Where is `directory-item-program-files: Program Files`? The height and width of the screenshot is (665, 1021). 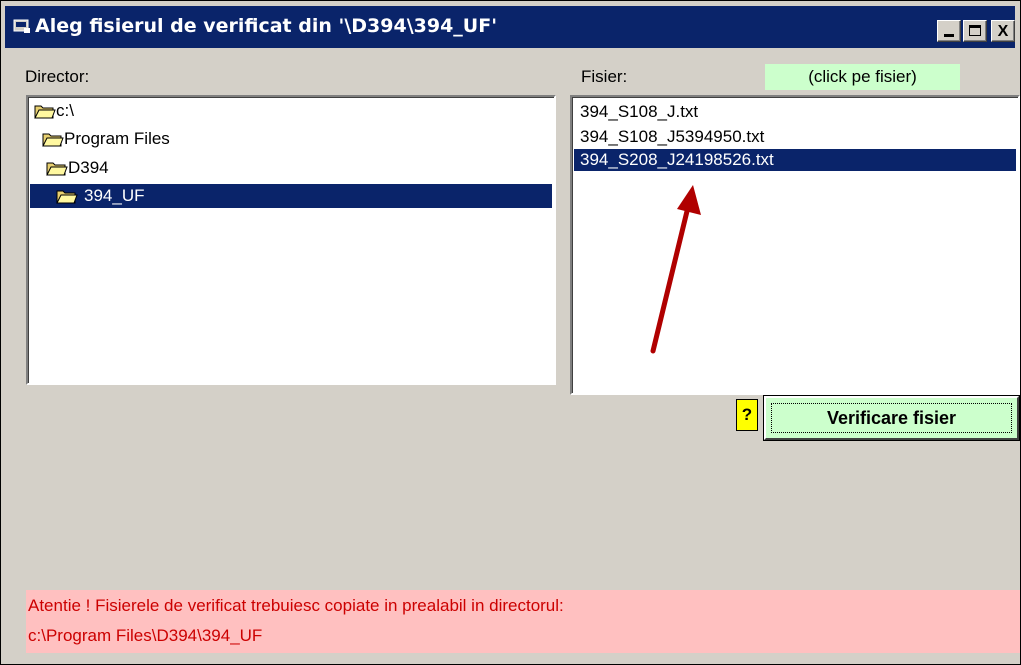 directory-item-program-files: Program Files is located at coordinates (291, 139).